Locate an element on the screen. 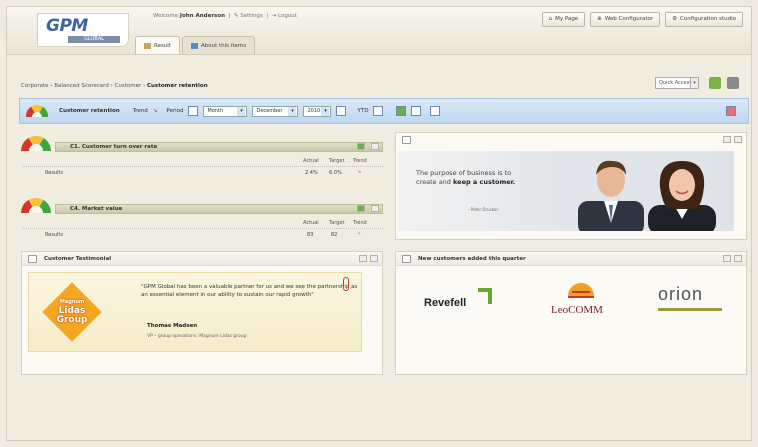 The width and height of the screenshot is (758, 447). tab-about-label: About this items is located at coordinates (224, 45).